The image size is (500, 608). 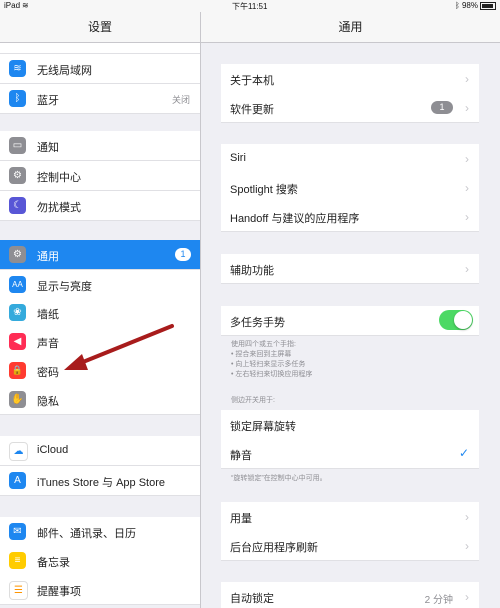 I want to click on note-line: • 向上轻扫来显示多任务, so click(x=268, y=364).